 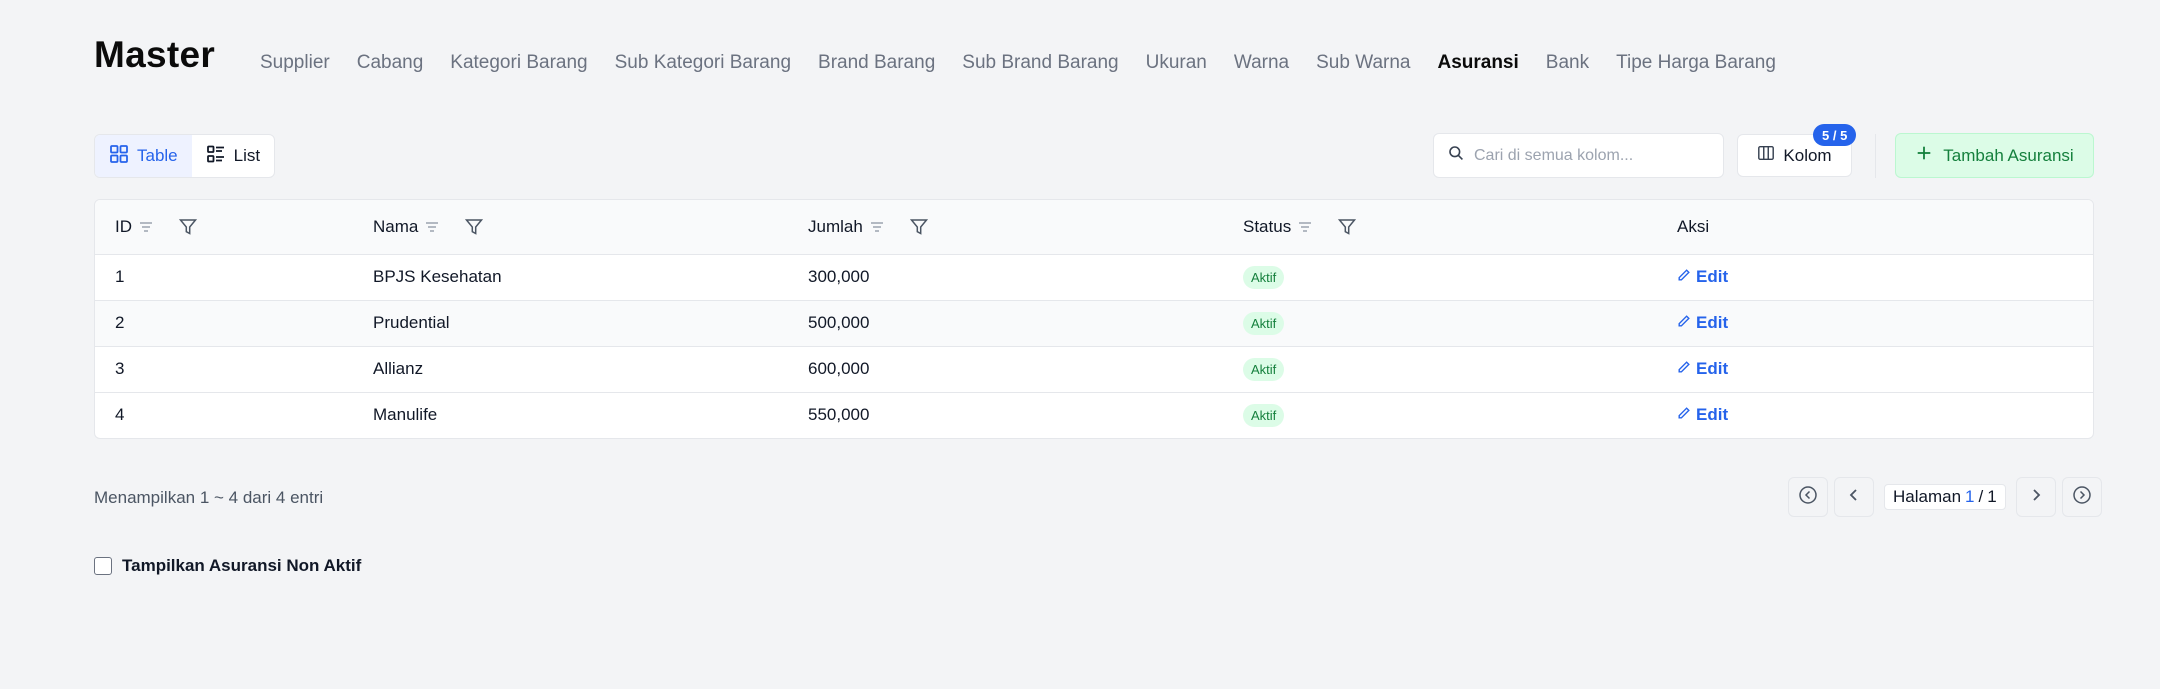 I want to click on entries-info: Menampilkan 1 ~ 4 dari 4 entri, so click(x=209, y=497).